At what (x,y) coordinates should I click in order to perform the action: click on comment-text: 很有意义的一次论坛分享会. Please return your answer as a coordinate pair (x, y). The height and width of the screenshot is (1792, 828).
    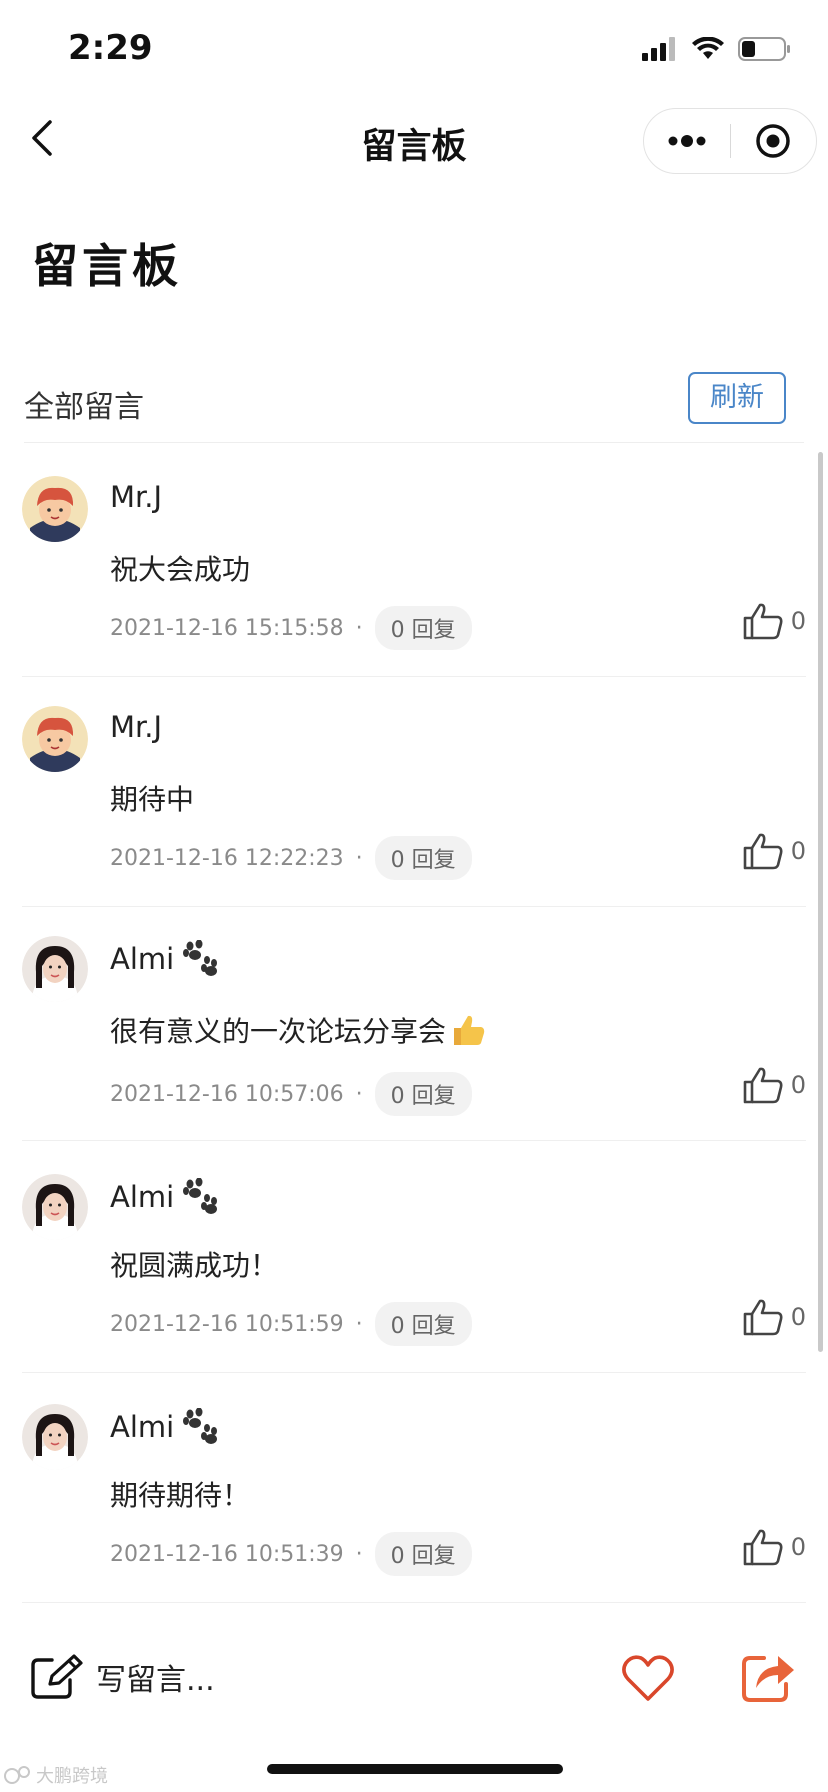
    Looking at the image, I should click on (298, 1030).